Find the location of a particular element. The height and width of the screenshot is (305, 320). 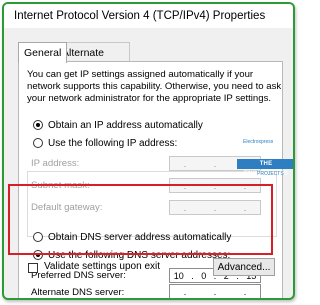

alternate-dns-input: . . . is located at coordinates (215, 291).